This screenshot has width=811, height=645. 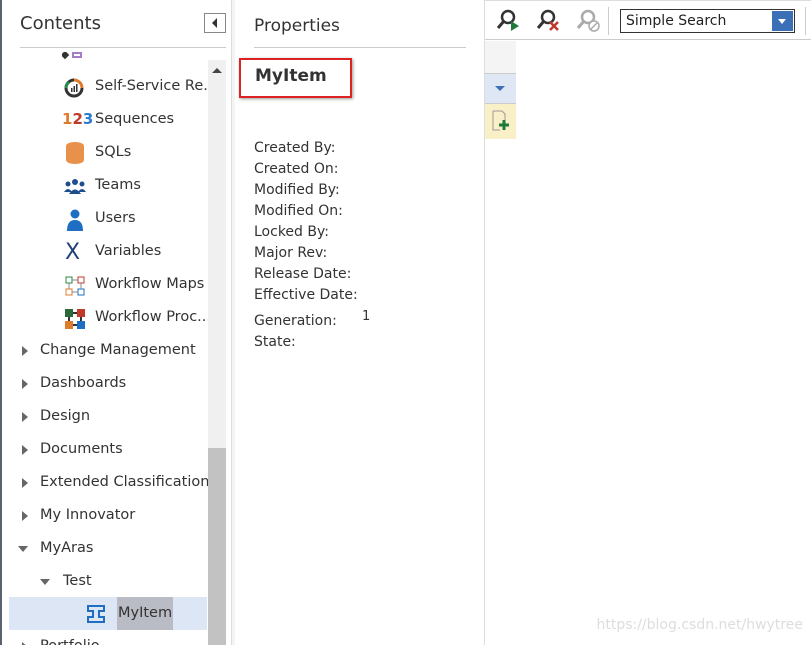 What do you see at coordinates (75, 153) in the screenshot?
I see `database-cylinder-icon` at bounding box center [75, 153].